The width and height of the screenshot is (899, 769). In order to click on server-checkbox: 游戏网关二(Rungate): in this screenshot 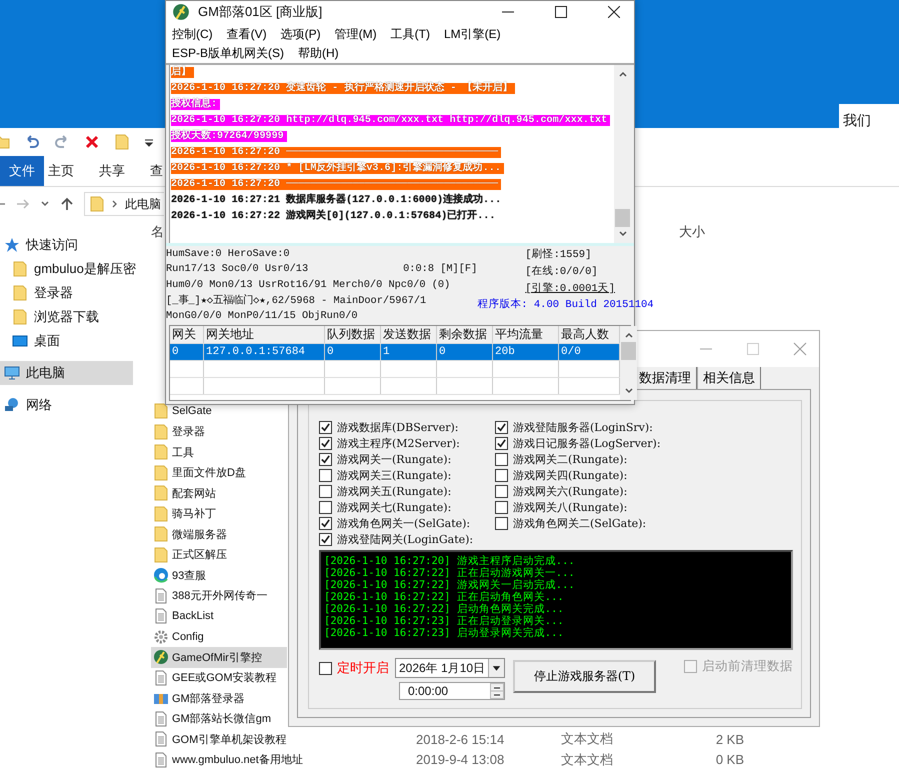, I will do `click(625, 459)`.